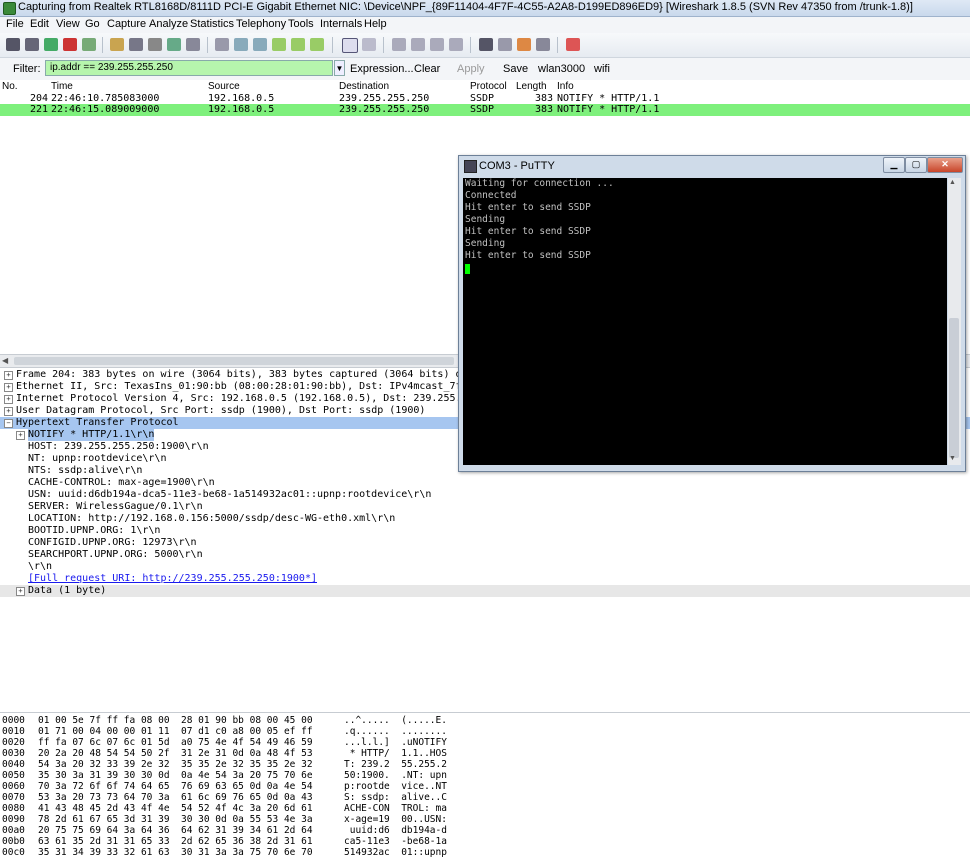  Describe the element at coordinates (13, 753) in the screenshot. I see `hex-offset: 0030` at that location.